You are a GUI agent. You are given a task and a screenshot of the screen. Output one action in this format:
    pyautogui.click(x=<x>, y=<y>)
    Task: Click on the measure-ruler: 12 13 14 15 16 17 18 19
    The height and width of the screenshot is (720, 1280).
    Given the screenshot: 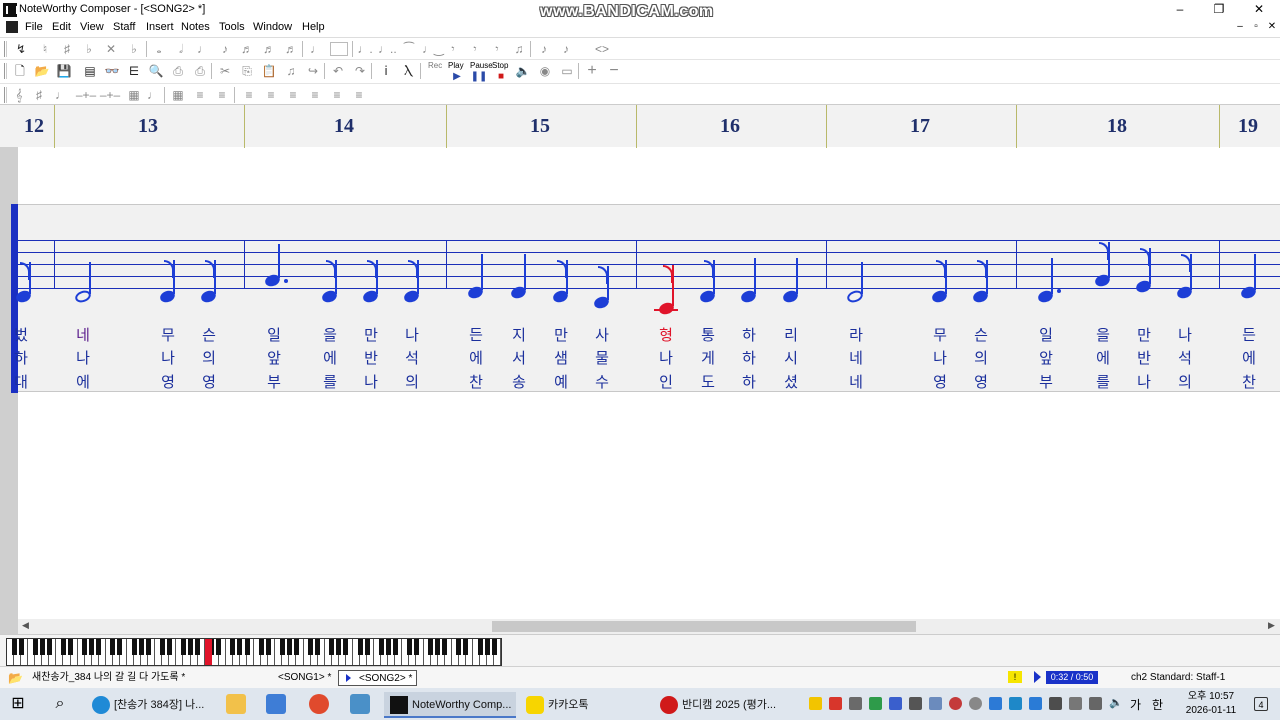 What is the action you would take?
    pyautogui.click(x=640, y=126)
    